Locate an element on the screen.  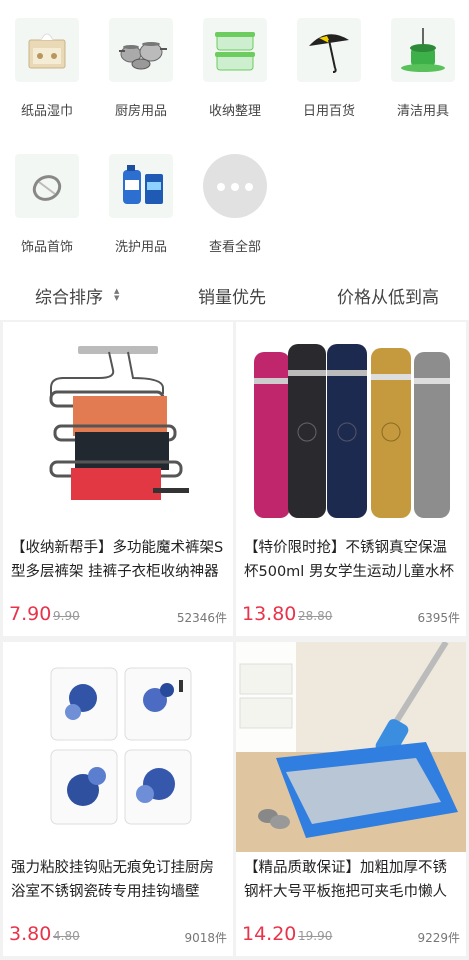
product-title: 【特价限时抢】不锈钢真空保温杯500ml 男女学生运动儿童水杯 is located at coordinates (349, 560).